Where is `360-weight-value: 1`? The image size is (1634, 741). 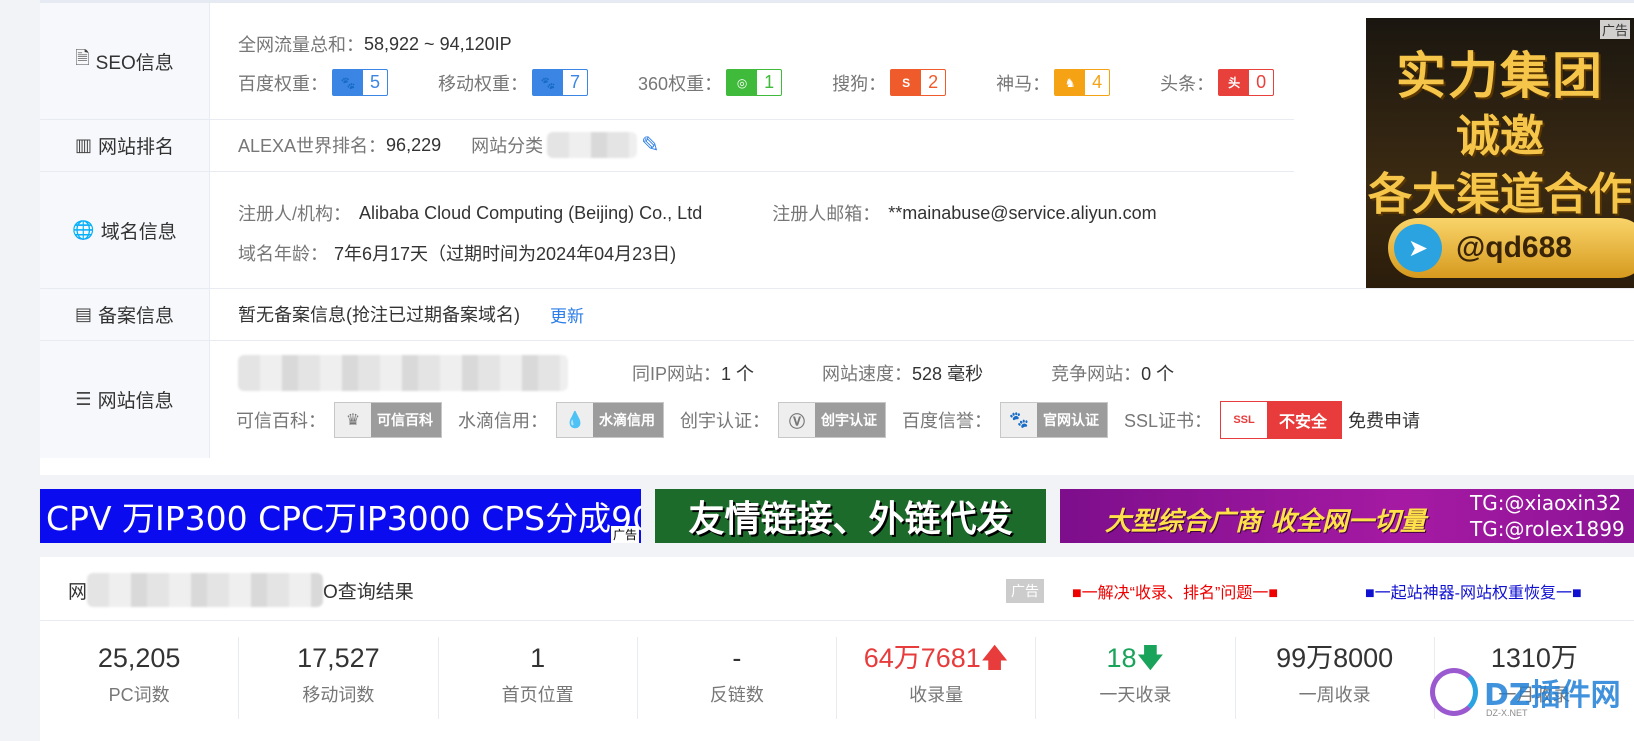
360-weight-value: 1 is located at coordinates (769, 82).